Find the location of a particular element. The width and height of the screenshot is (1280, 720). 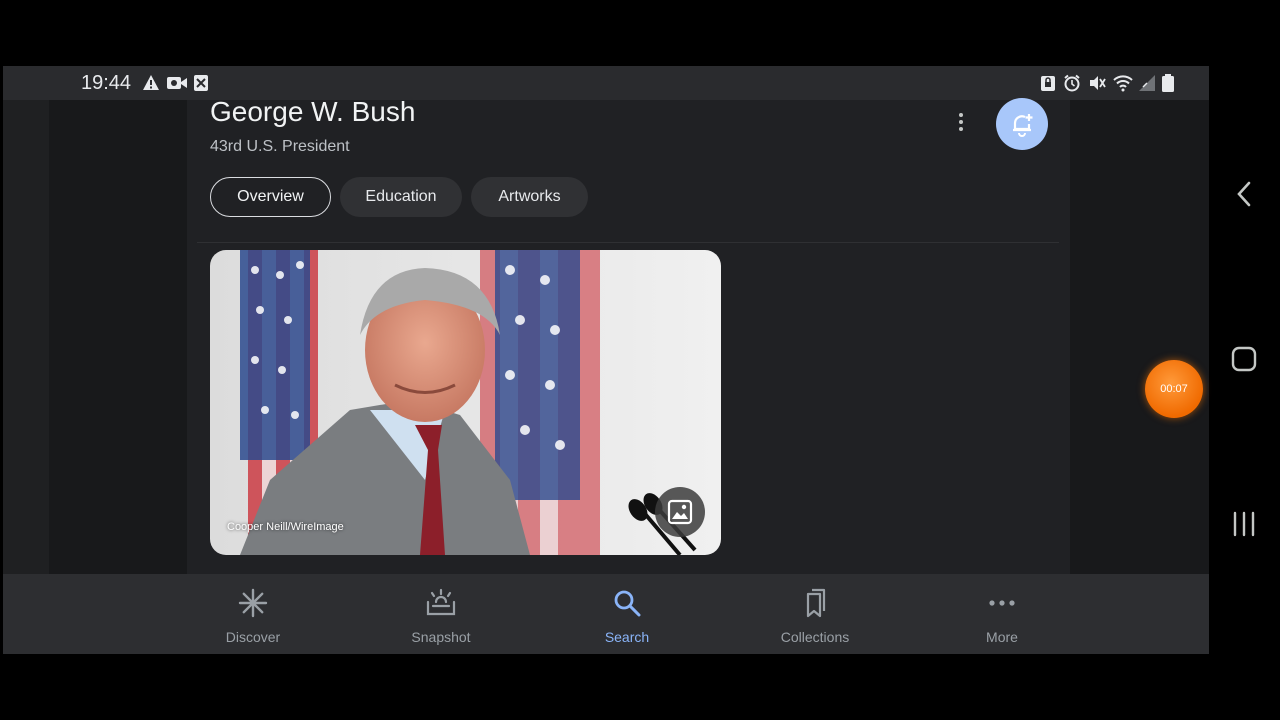

nav-search: Search is located at coordinates (627, 614).